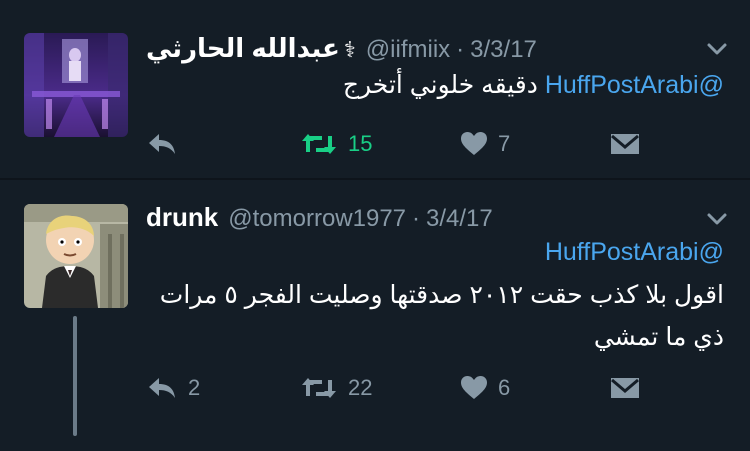 This screenshot has height=451, width=750. Describe the element at coordinates (317, 219) in the screenshot. I see `user-handle: @tomorrow1977` at that location.